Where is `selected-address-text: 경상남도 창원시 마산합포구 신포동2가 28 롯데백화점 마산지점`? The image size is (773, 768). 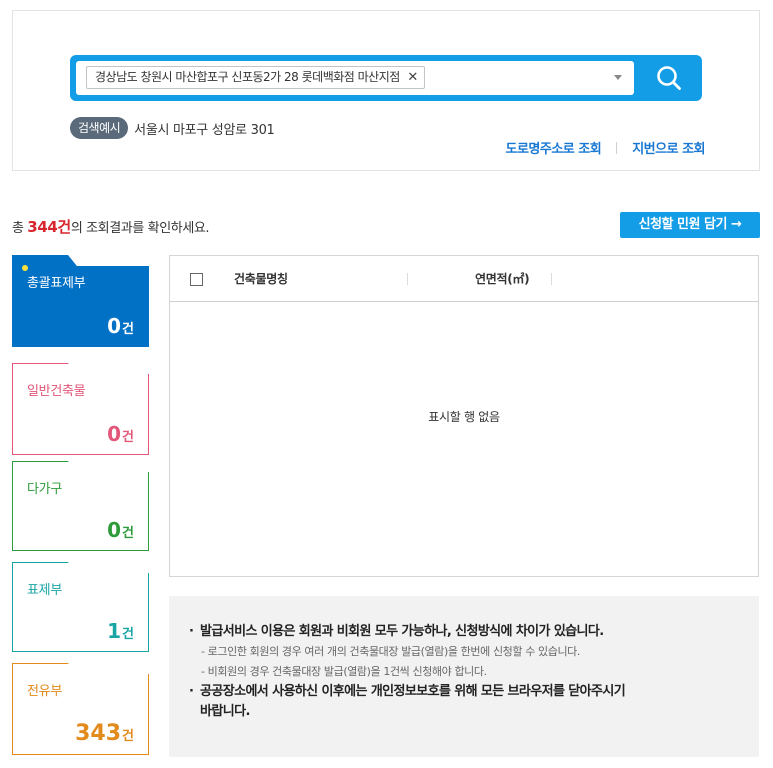
selected-address-text: 경상남도 창원시 마산합포구 신포동2가 28 롯데백화점 마산지점 is located at coordinates (247, 77).